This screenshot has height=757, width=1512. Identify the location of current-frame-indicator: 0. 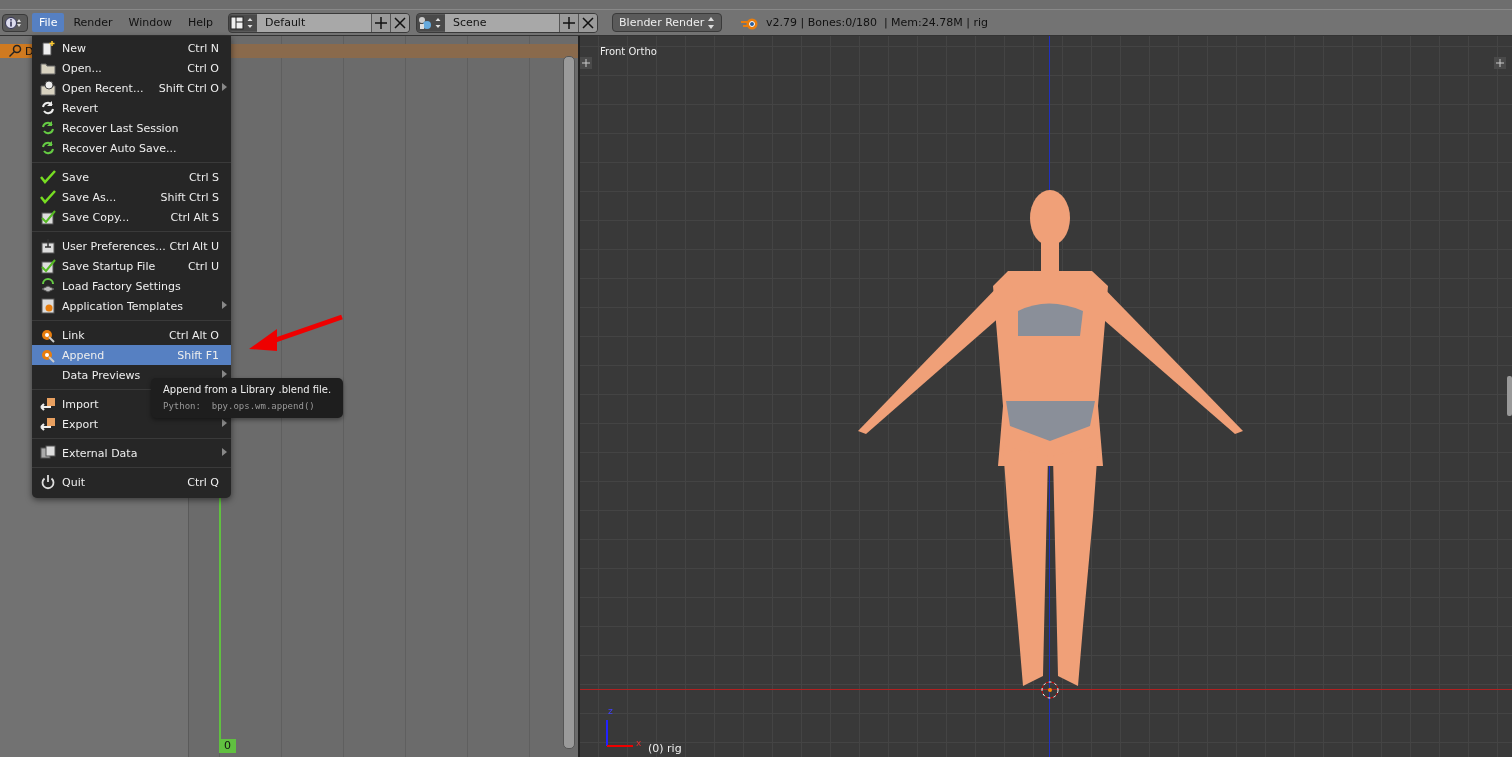
(227, 746).